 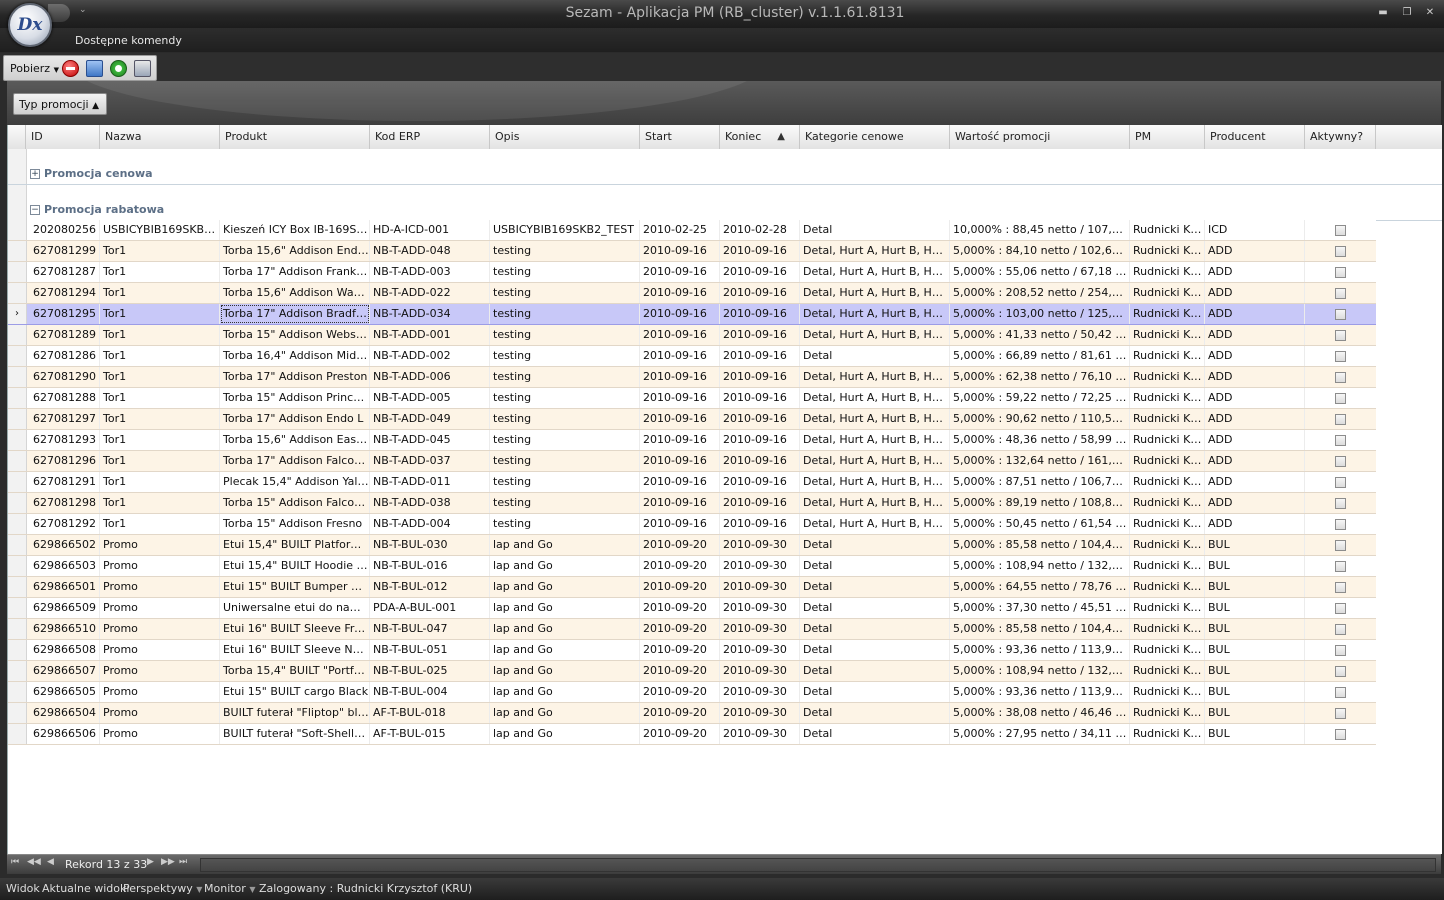 What do you see at coordinates (760, 137) in the screenshot?
I see `column-header-koniec: Koniec ▲` at bounding box center [760, 137].